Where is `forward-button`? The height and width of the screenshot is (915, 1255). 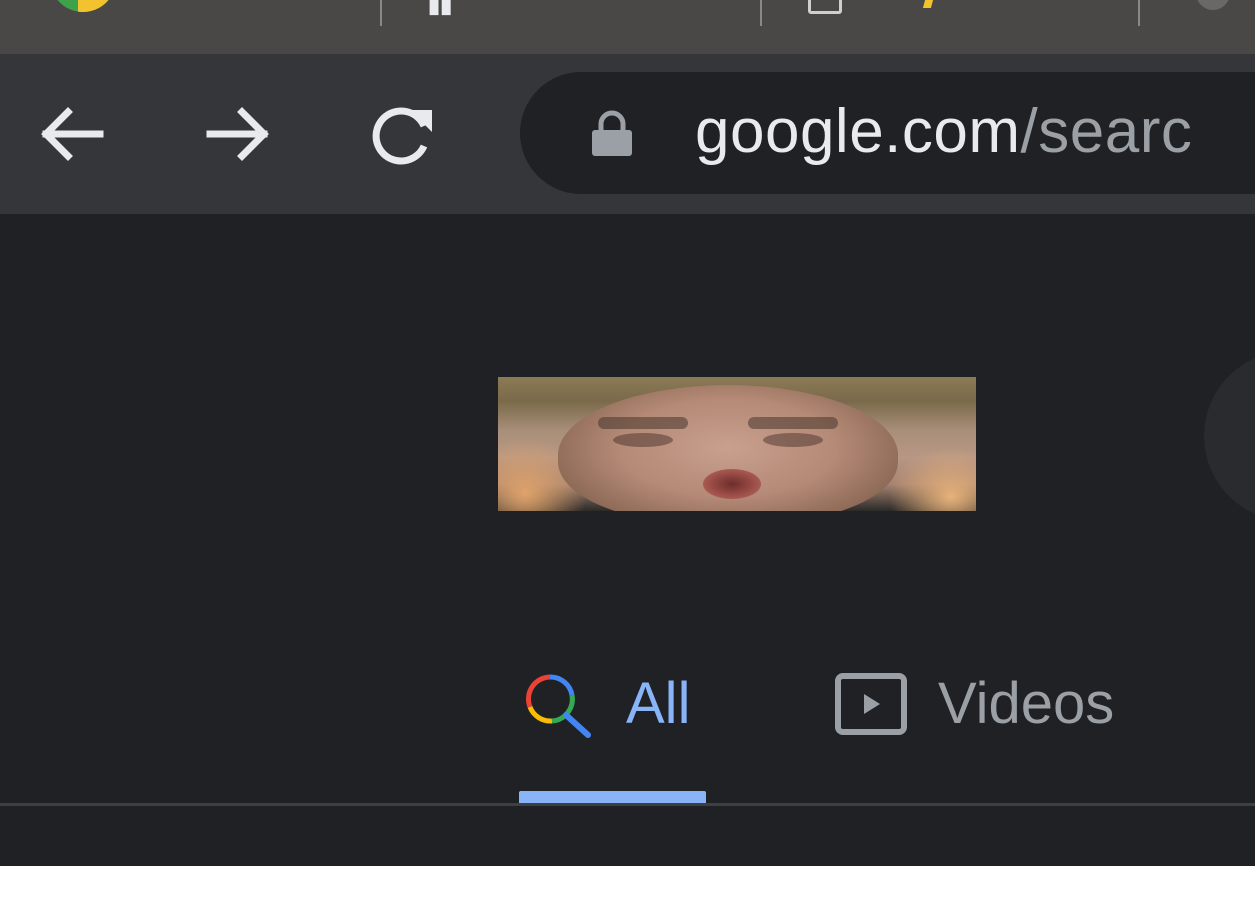 forward-button is located at coordinates (238, 134).